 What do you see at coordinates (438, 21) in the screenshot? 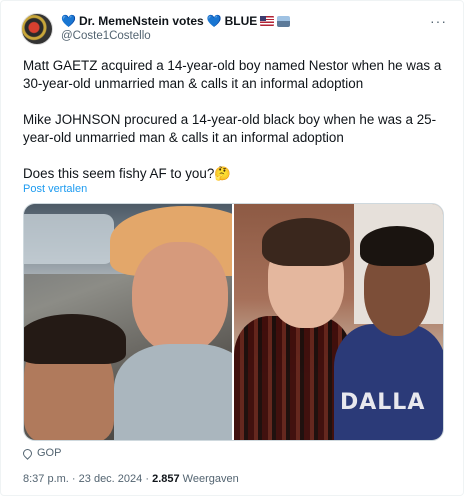
I see `more-options-icon: ···` at bounding box center [438, 21].